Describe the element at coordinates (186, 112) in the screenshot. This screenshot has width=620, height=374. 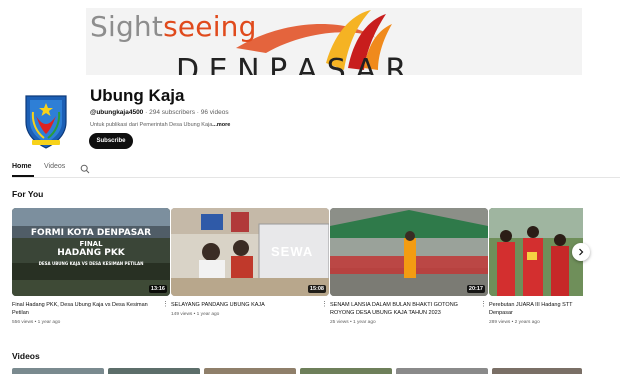
I see `channel-stats: · 294 subscribers · 96 videos` at that location.